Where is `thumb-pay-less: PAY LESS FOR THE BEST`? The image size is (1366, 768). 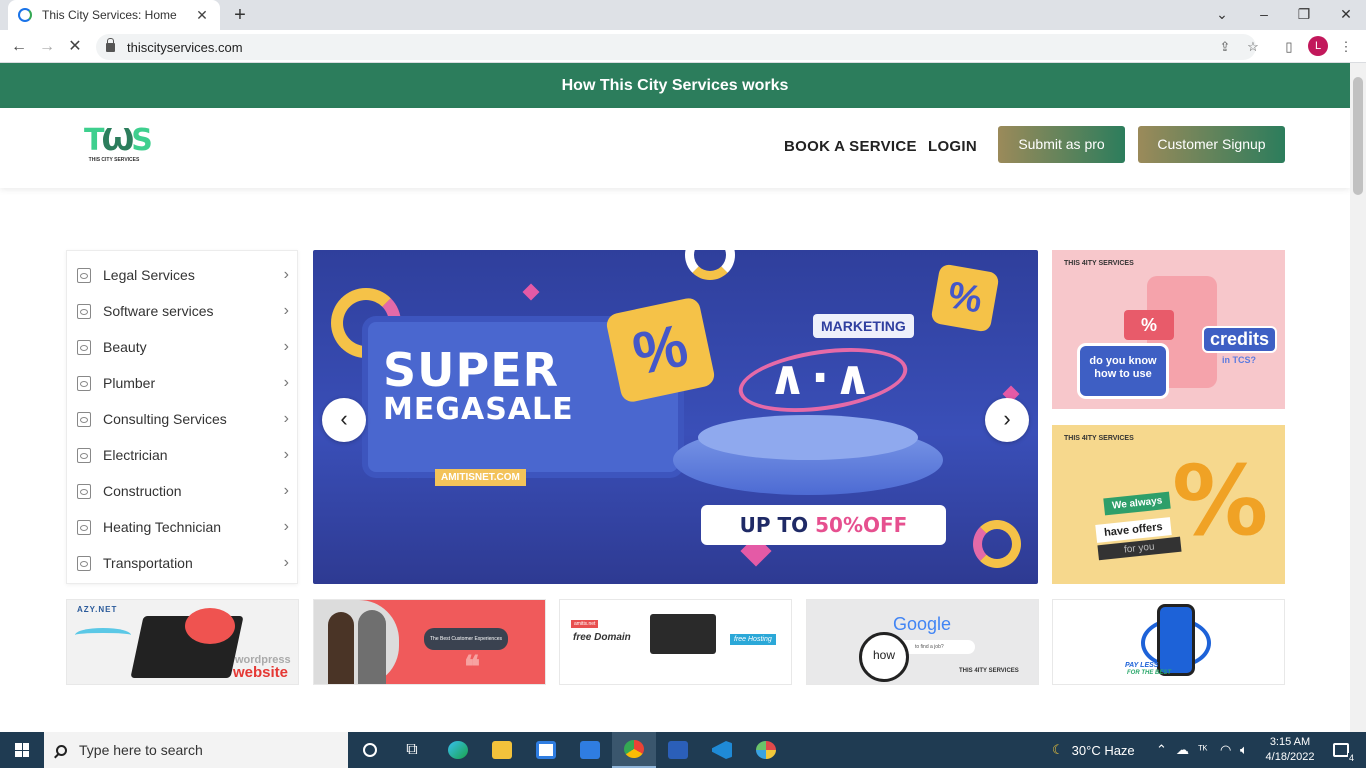 thumb-pay-less: PAY LESS FOR THE BEST is located at coordinates (1168, 642).